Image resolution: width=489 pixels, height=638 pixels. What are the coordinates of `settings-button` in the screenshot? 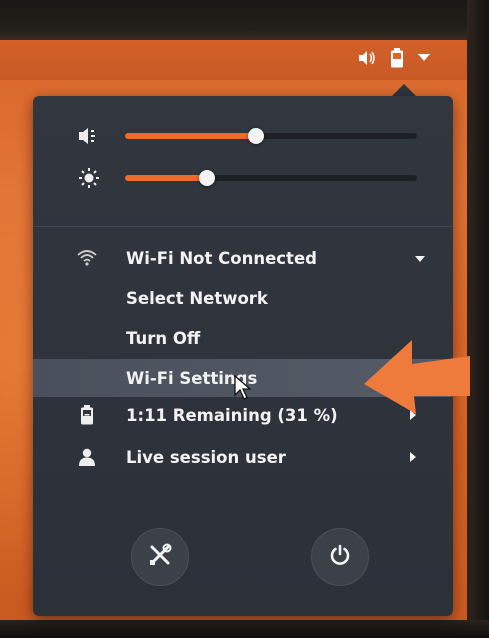 It's located at (160, 557).